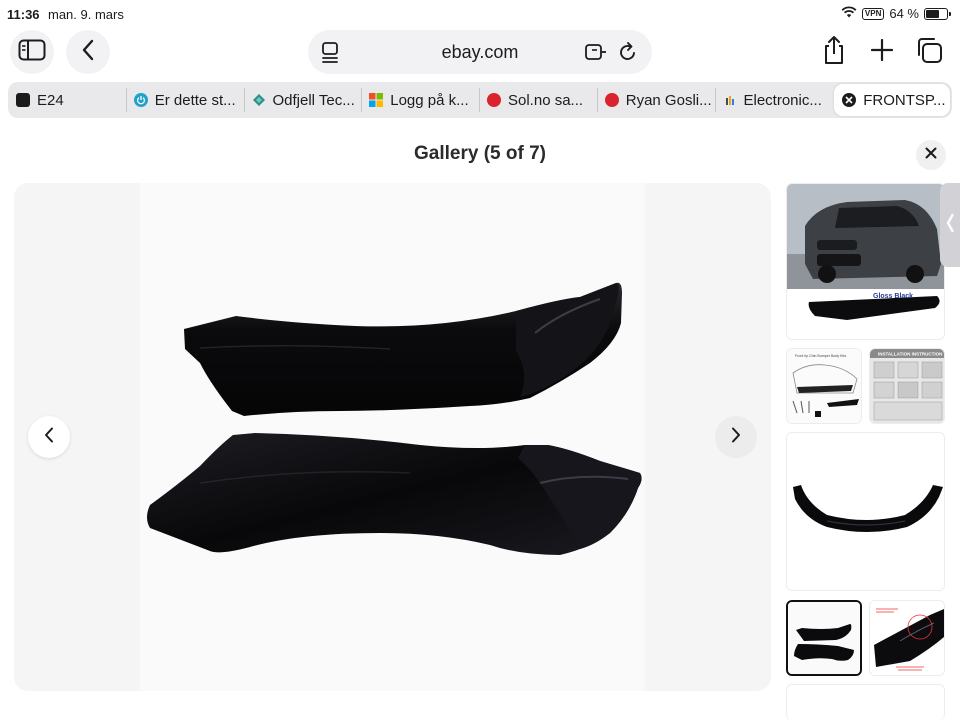 Image resolution: width=960 pixels, height=720 pixels. I want to click on back-button, so click(88, 52).